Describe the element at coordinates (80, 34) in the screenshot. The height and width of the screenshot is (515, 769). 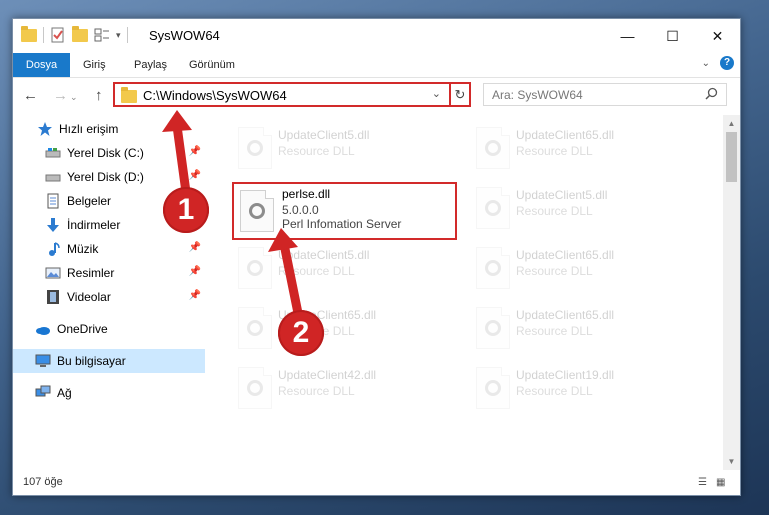
I see `new-folder-icon` at that location.